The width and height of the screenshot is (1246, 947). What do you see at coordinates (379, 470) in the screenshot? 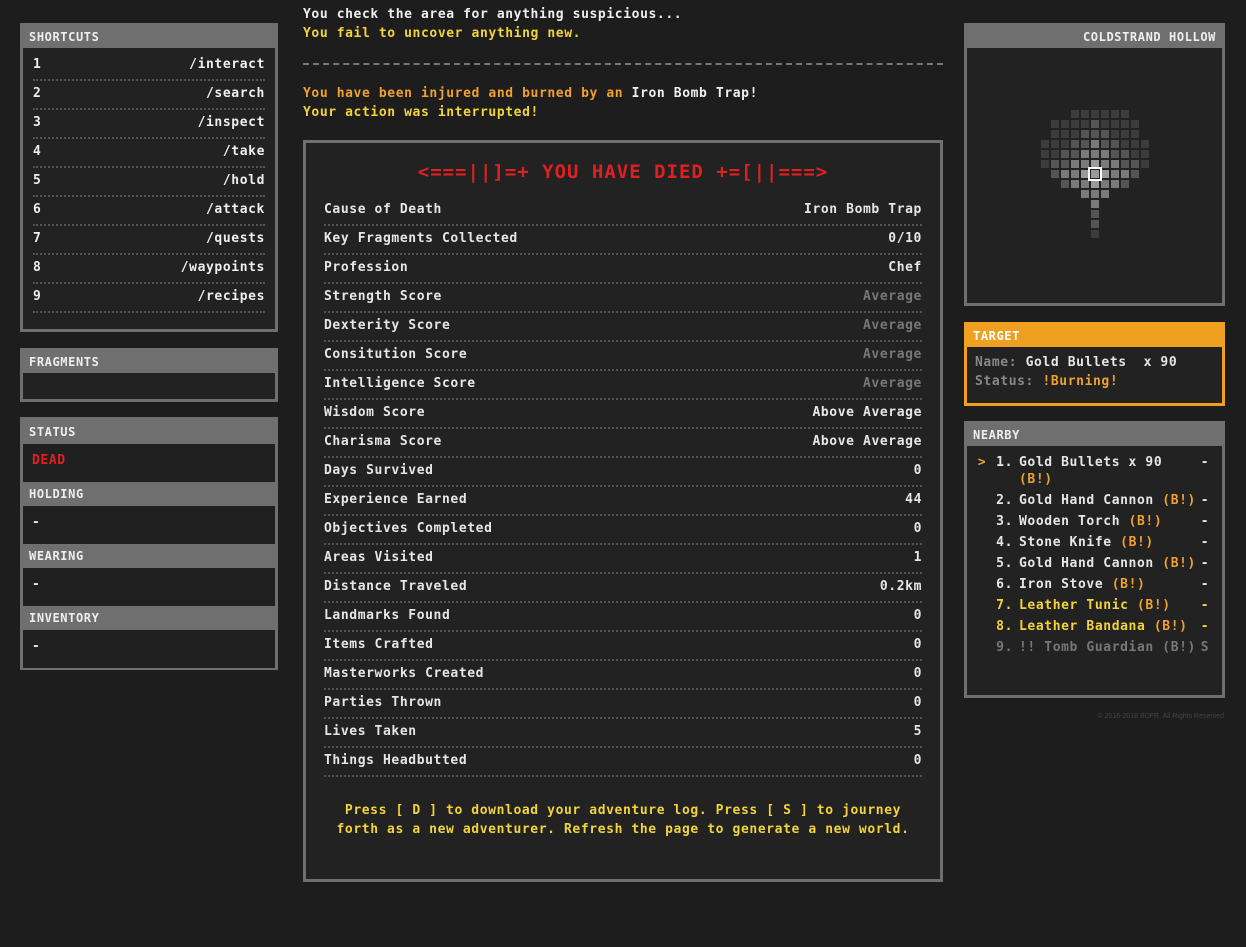
I see `stat-label: Days Survived` at bounding box center [379, 470].